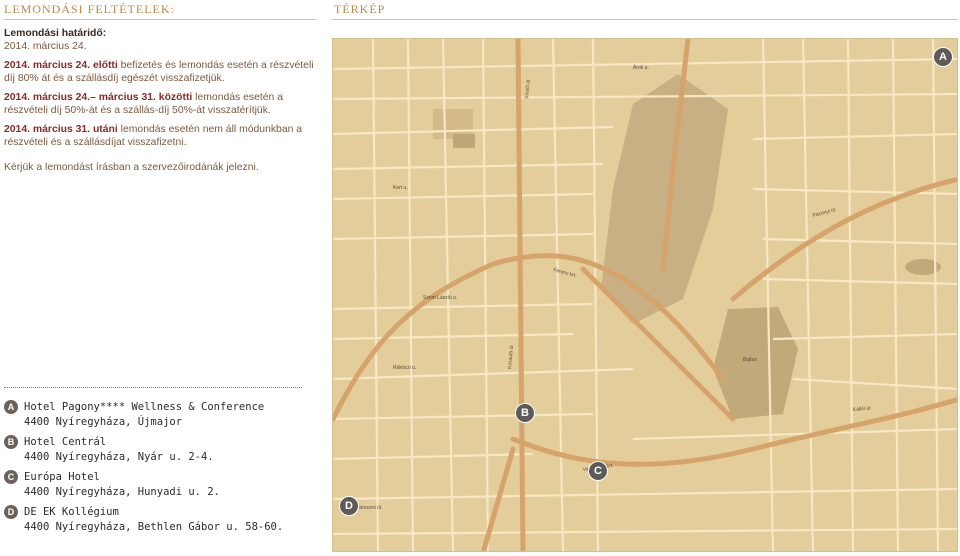 Image resolution: width=960 pixels, height=556 pixels. I want to click on hotel-name: DE EK Kollégium, so click(71, 512).